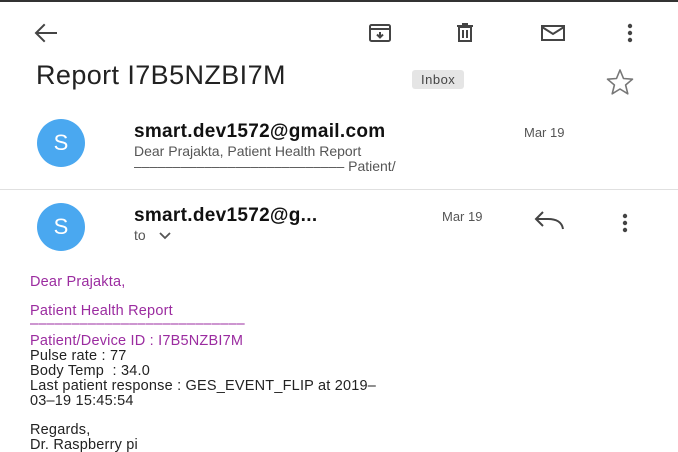 The image size is (678, 452). Describe the element at coordinates (60, 430) in the screenshot. I see `body-regards: Regards,` at that location.